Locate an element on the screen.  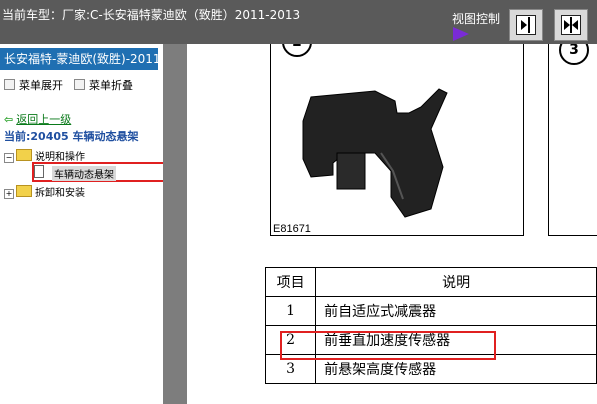
back-arrow-icon: ⇦ is located at coordinates (9, 119).